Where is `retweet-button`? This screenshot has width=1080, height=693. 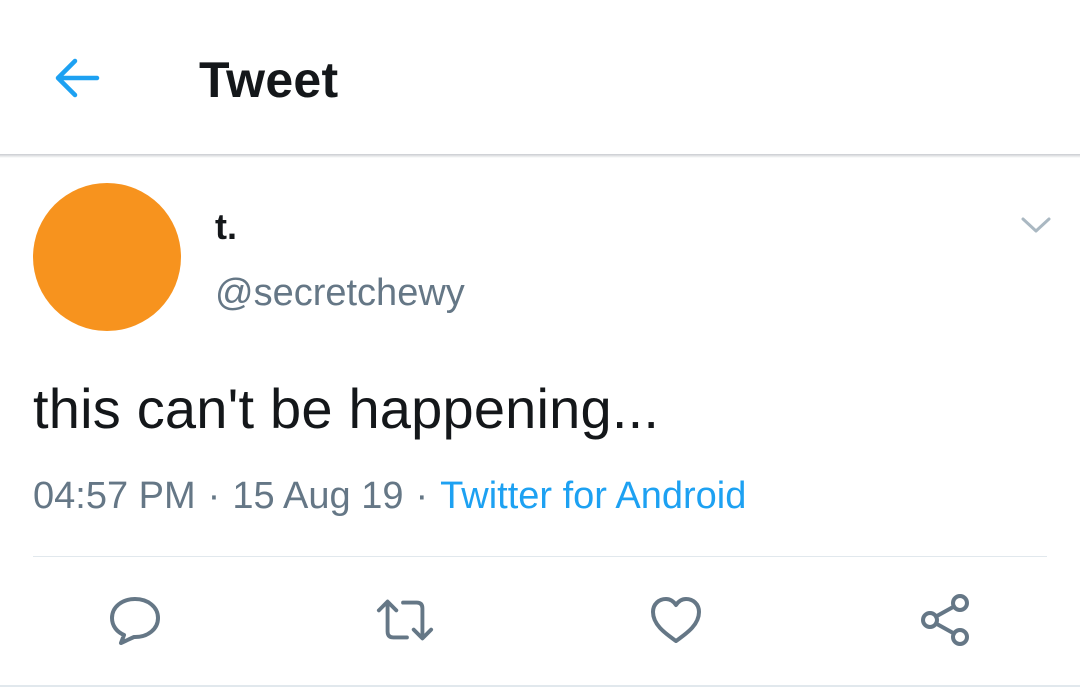
retweet-button is located at coordinates (405, 620).